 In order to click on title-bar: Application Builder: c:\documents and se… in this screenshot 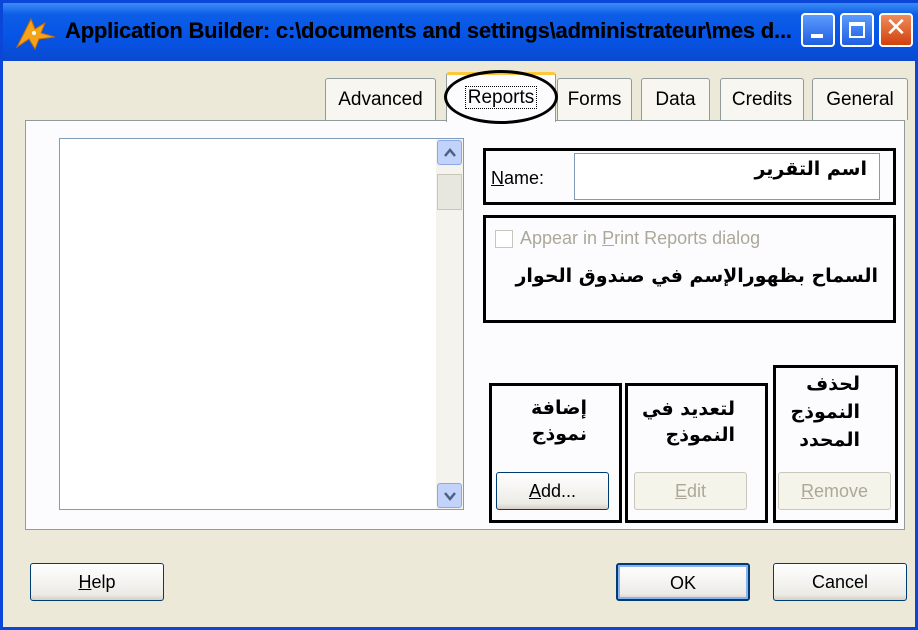, I will do `click(460, 32)`.